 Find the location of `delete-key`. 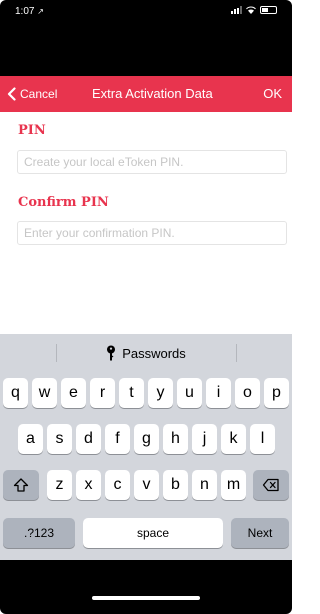

delete-key is located at coordinates (271, 485).